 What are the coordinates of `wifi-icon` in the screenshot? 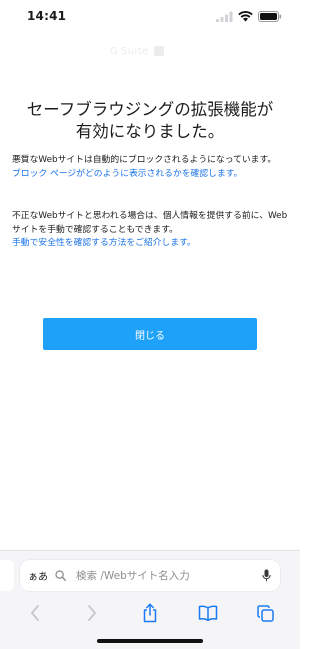 It's located at (245, 16).